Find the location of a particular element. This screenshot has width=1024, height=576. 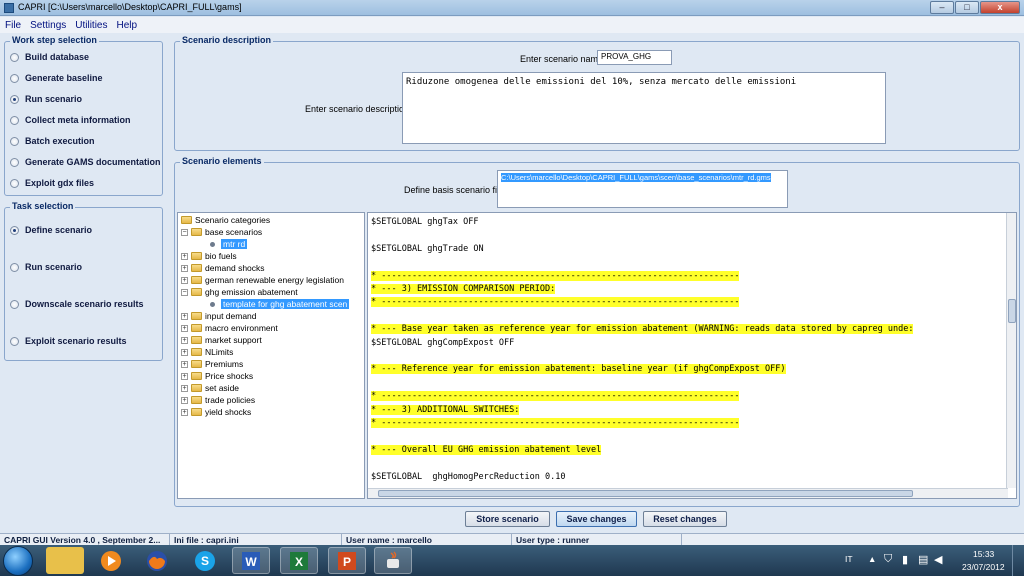

taskbar: S W X P IT ▲ ⛉ ▮ ▤ ◀ 15:33 23/07/2012 is located at coordinates (512, 560).